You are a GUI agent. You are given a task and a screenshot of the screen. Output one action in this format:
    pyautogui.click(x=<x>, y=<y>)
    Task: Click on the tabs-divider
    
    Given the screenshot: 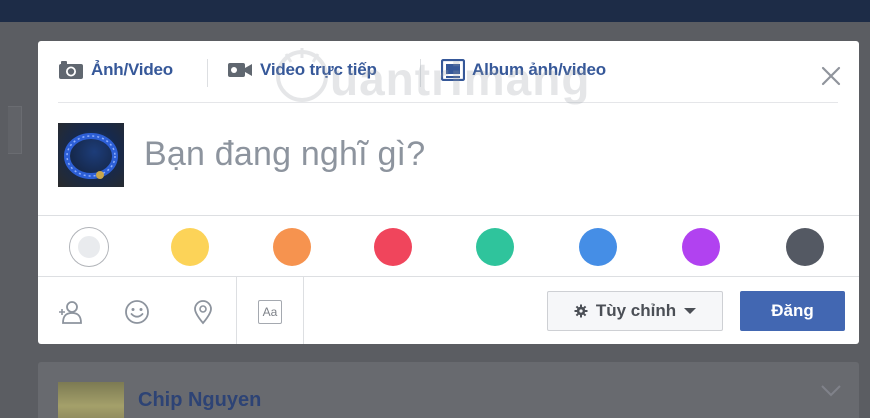 What is the action you would take?
    pyautogui.click(x=448, y=102)
    